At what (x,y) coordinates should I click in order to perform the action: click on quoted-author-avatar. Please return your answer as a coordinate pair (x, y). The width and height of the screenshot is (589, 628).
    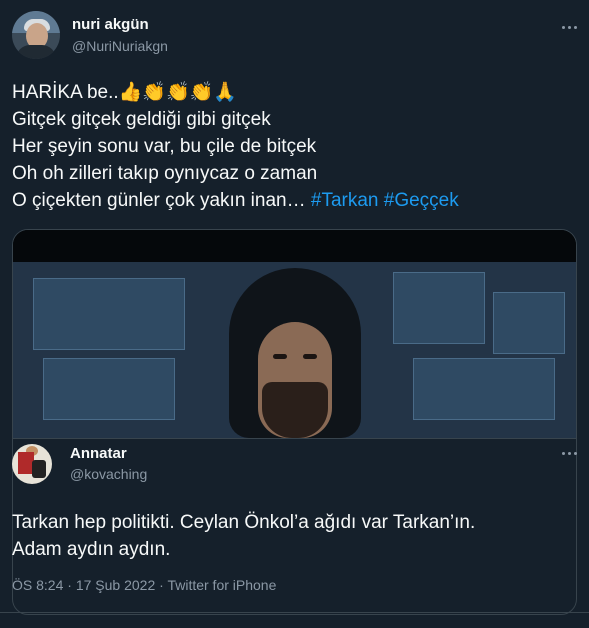
    Looking at the image, I should click on (32, 464).